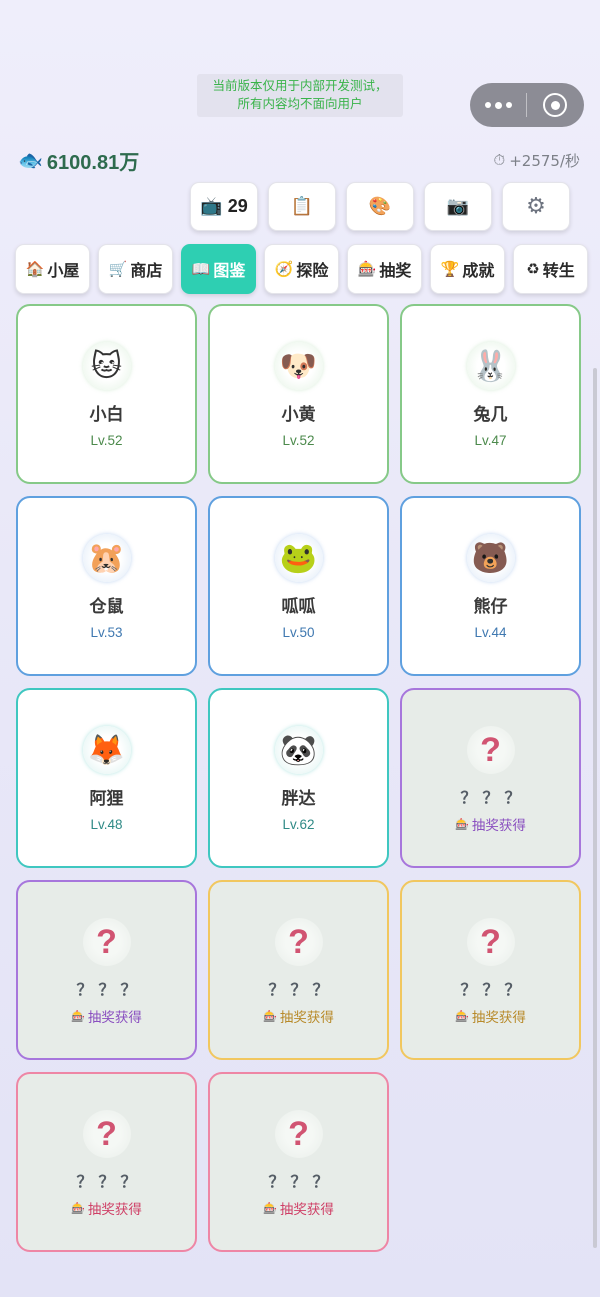 This screenshot has height=1297, width=600. What do you see at coordinates (106, 607) in the screenshot?
I see `pet-name: 仓鼠` at bounding box center [106, 607].